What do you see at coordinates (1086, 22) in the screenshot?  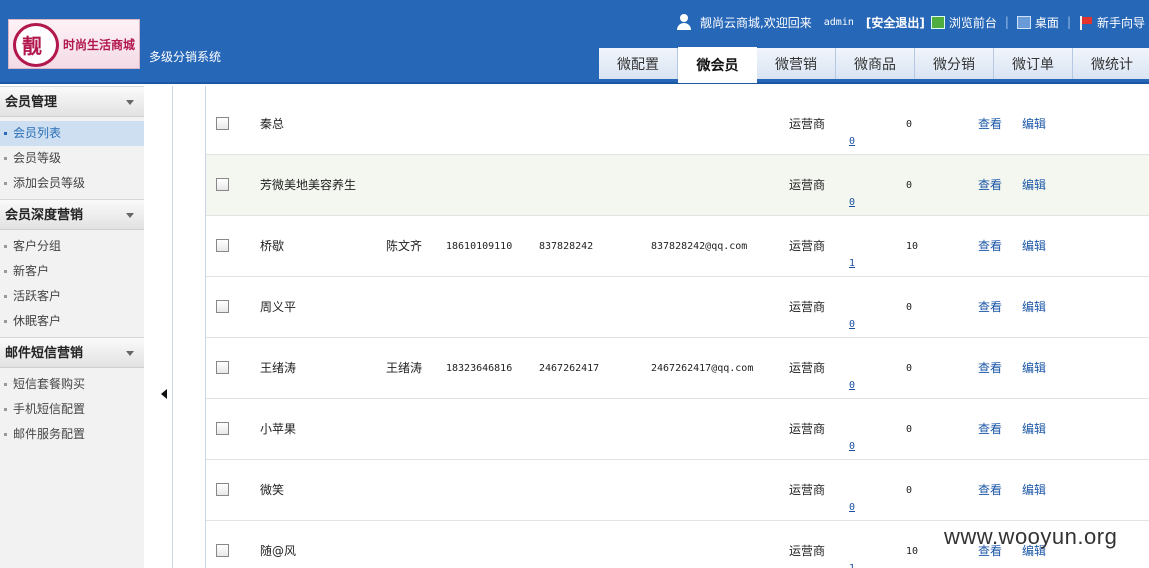 I see `flag-icon` at bounding box center [1086, 22].